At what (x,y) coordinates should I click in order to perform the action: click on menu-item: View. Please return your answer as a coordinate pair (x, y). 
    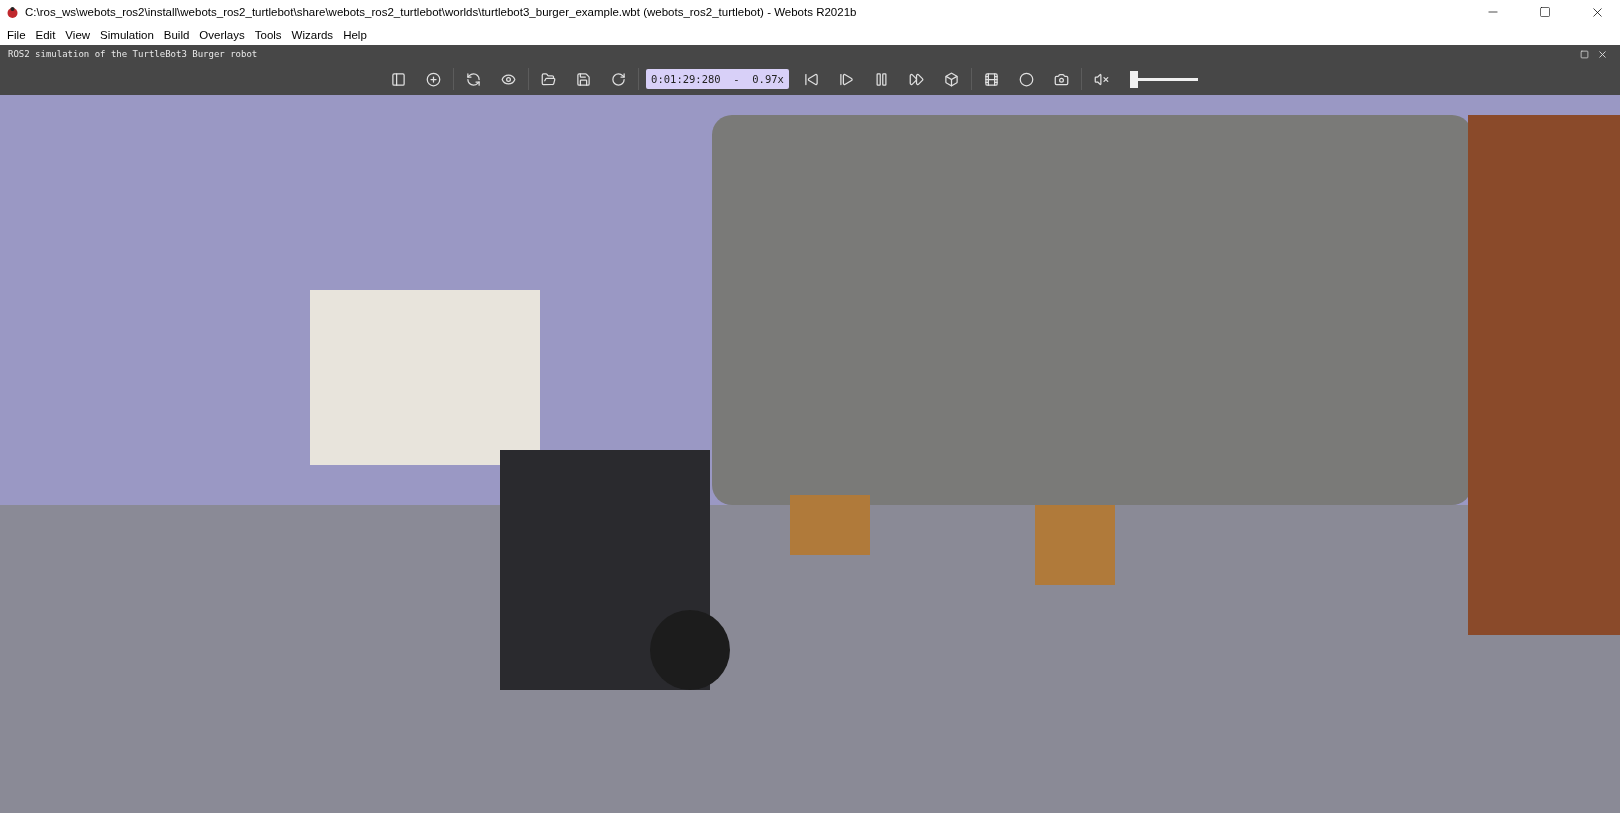
    Looking at the image, I should click on (78, 34).